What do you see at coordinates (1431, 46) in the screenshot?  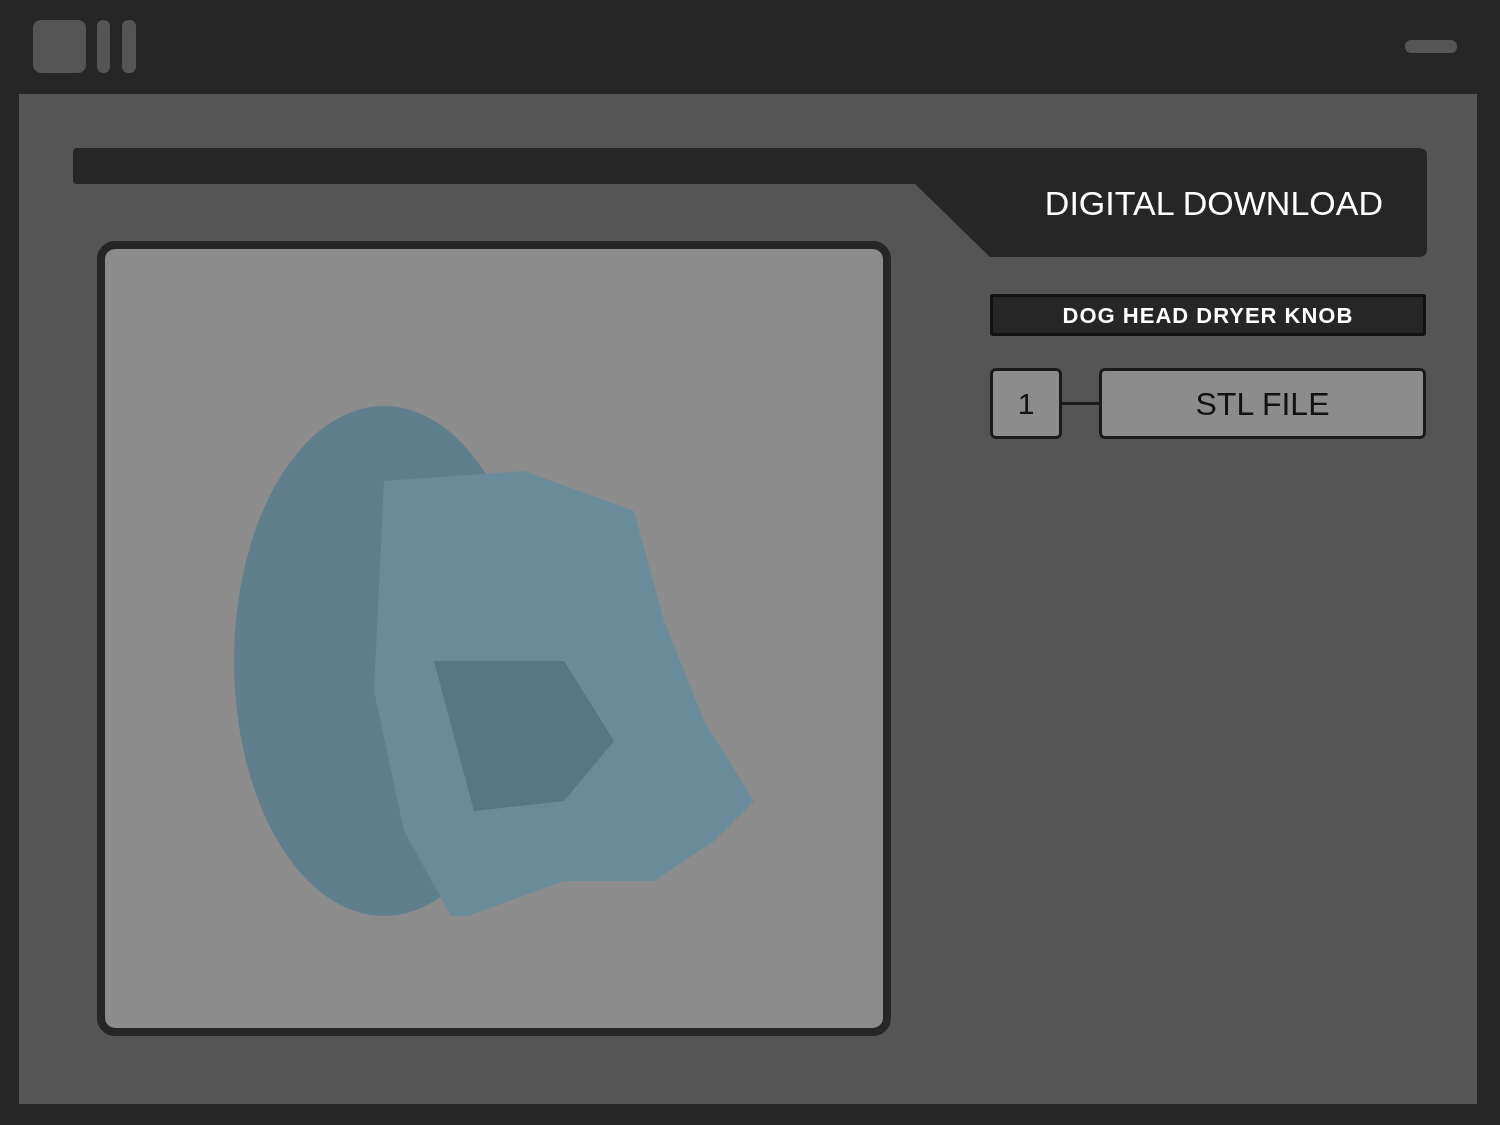 I see `minimize-icon` at bounding box center [1431, 46].